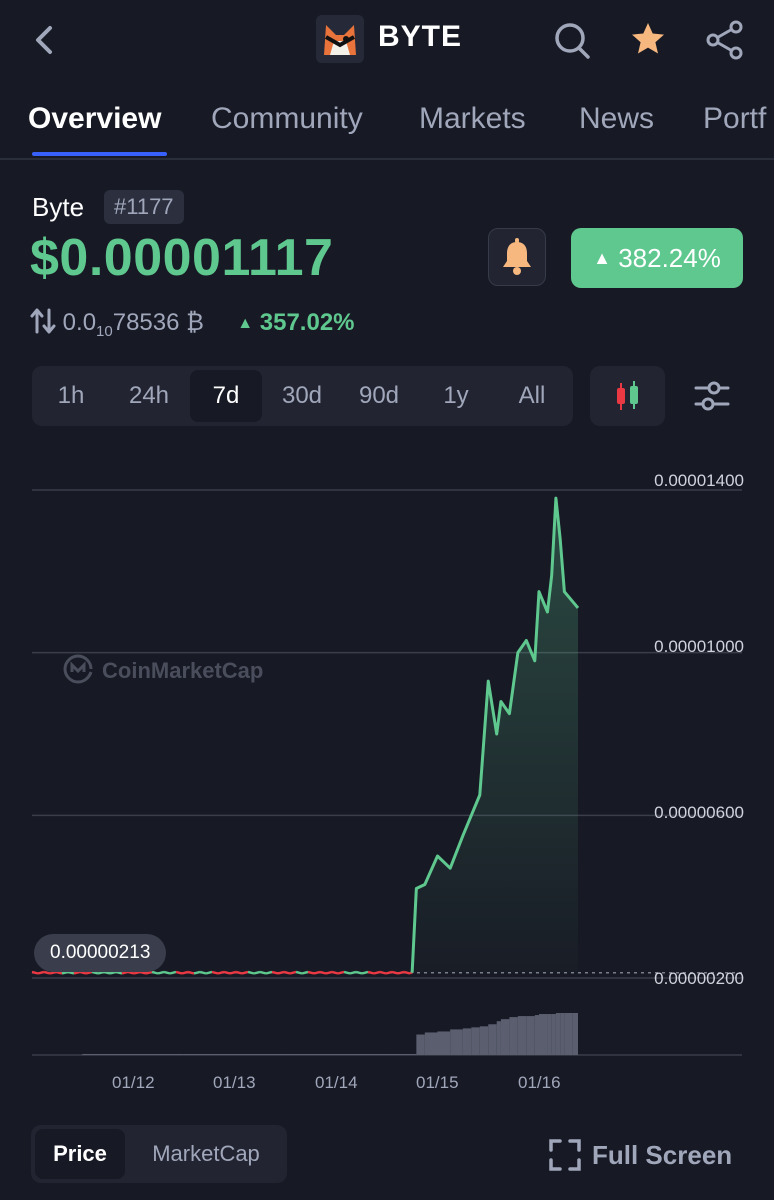 This screenshot has height=1200, width=774. I want to click on share-icon, so click(724, 40).